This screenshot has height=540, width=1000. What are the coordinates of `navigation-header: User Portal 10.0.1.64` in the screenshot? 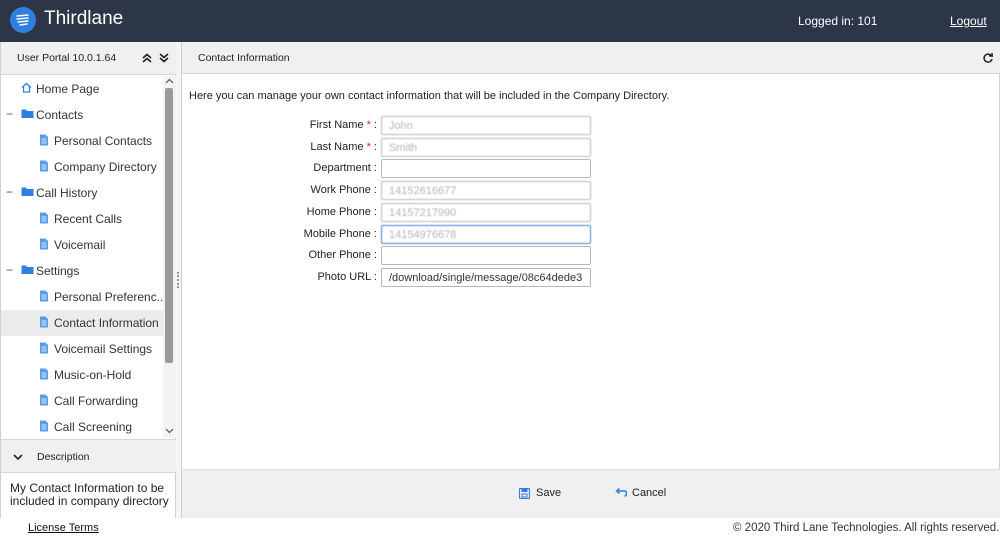 It's located at (88, 58).